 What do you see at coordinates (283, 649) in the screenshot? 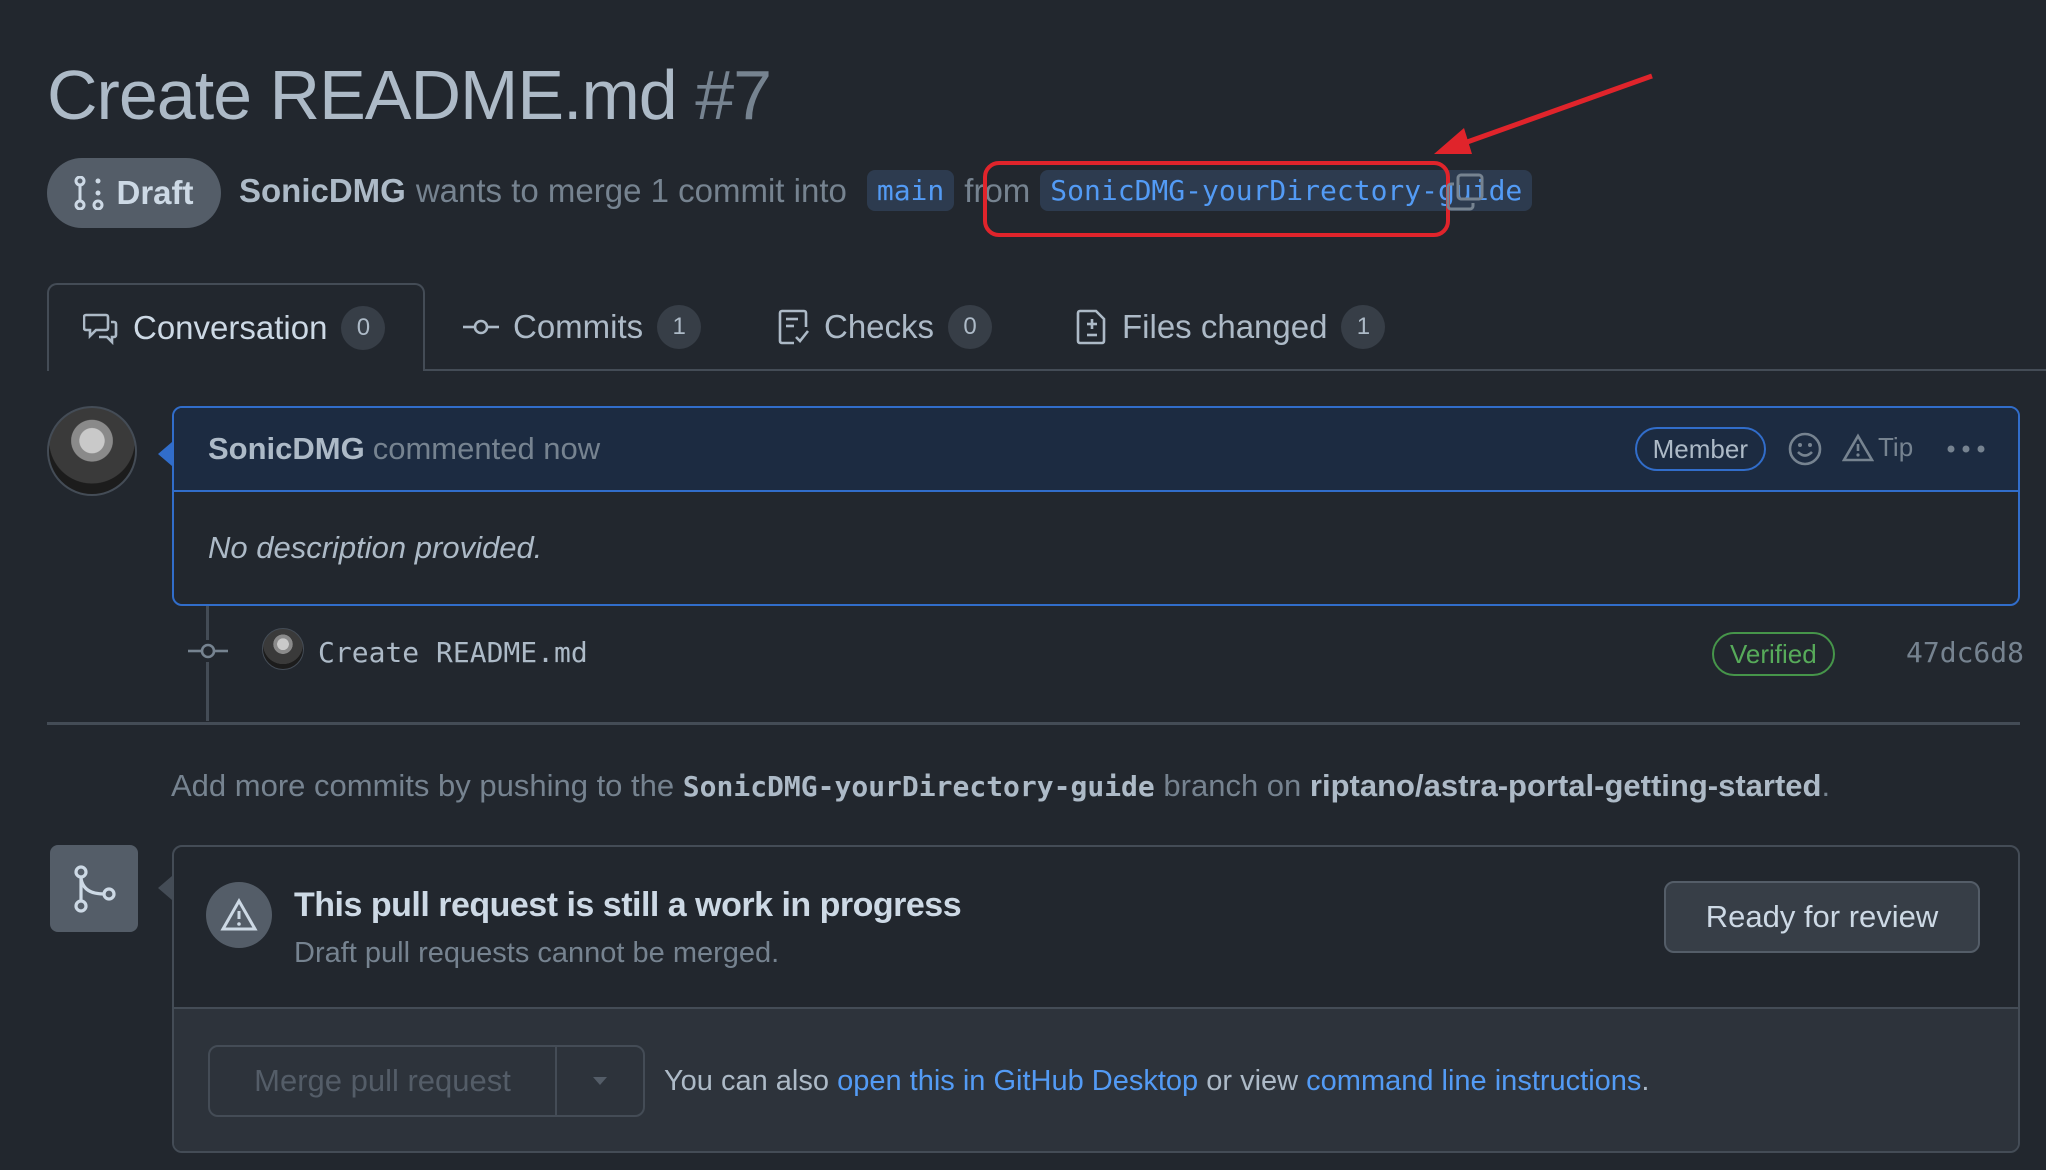
I see `commit-author-avatar` at bounding box center [283, 649].